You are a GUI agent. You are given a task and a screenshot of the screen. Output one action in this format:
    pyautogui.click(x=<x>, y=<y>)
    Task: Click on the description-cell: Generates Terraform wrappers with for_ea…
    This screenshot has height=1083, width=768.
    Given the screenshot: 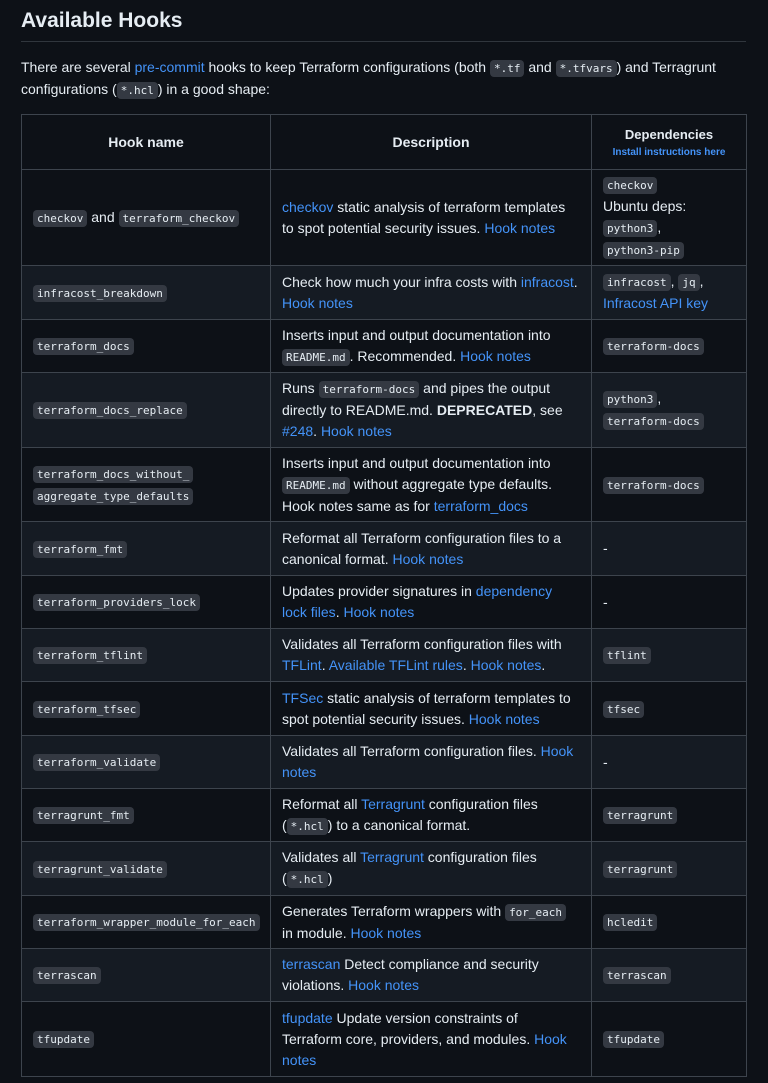 What is the action you would take?
    pyautogui.click(x=431, y=922)
    